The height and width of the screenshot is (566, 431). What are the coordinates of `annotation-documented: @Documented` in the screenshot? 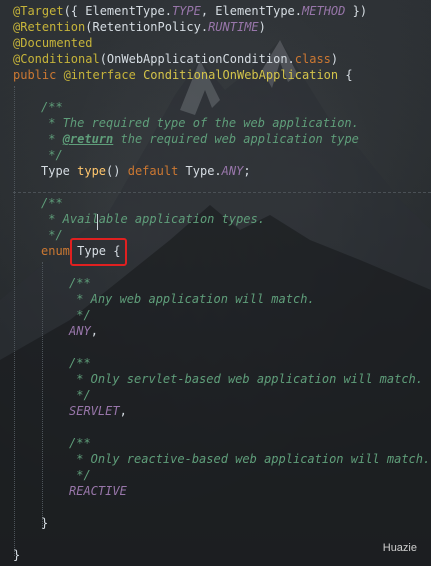 It's located at (53, 43).